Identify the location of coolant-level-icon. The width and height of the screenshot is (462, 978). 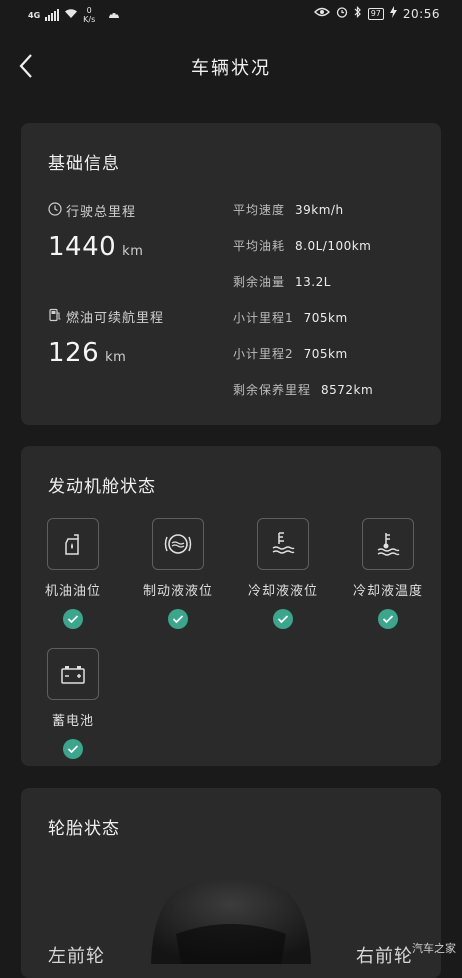
(283, 543).